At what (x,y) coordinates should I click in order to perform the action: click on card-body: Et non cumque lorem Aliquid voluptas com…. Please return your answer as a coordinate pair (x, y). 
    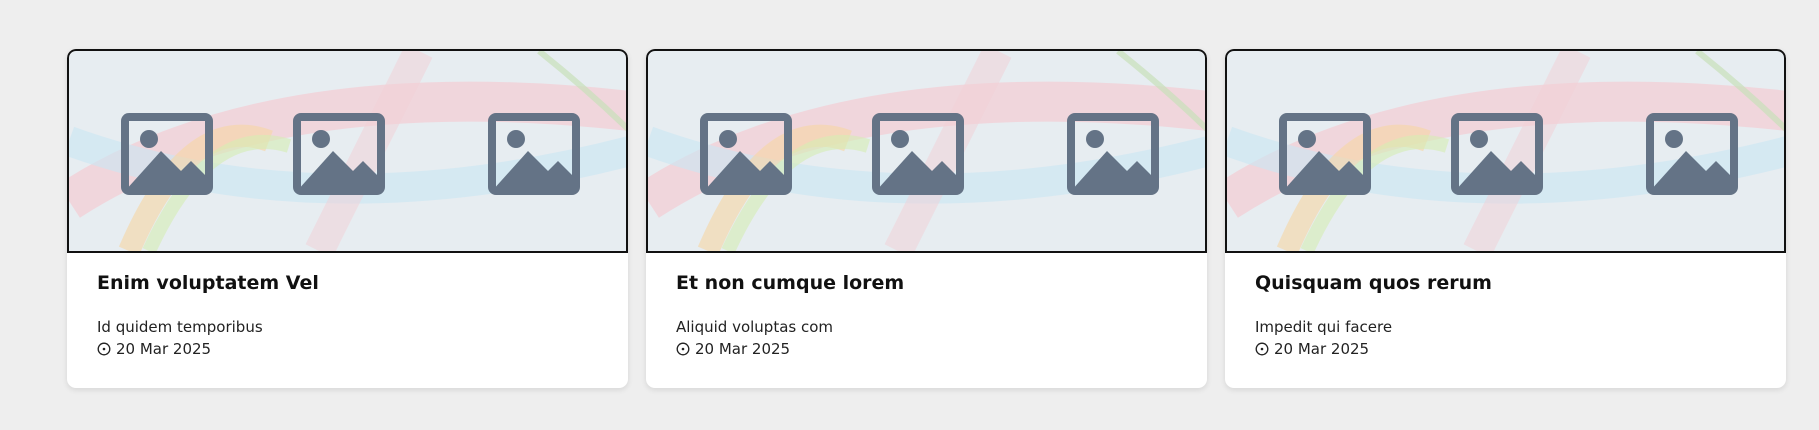
    Looking at the image, I should click on (926, 306).